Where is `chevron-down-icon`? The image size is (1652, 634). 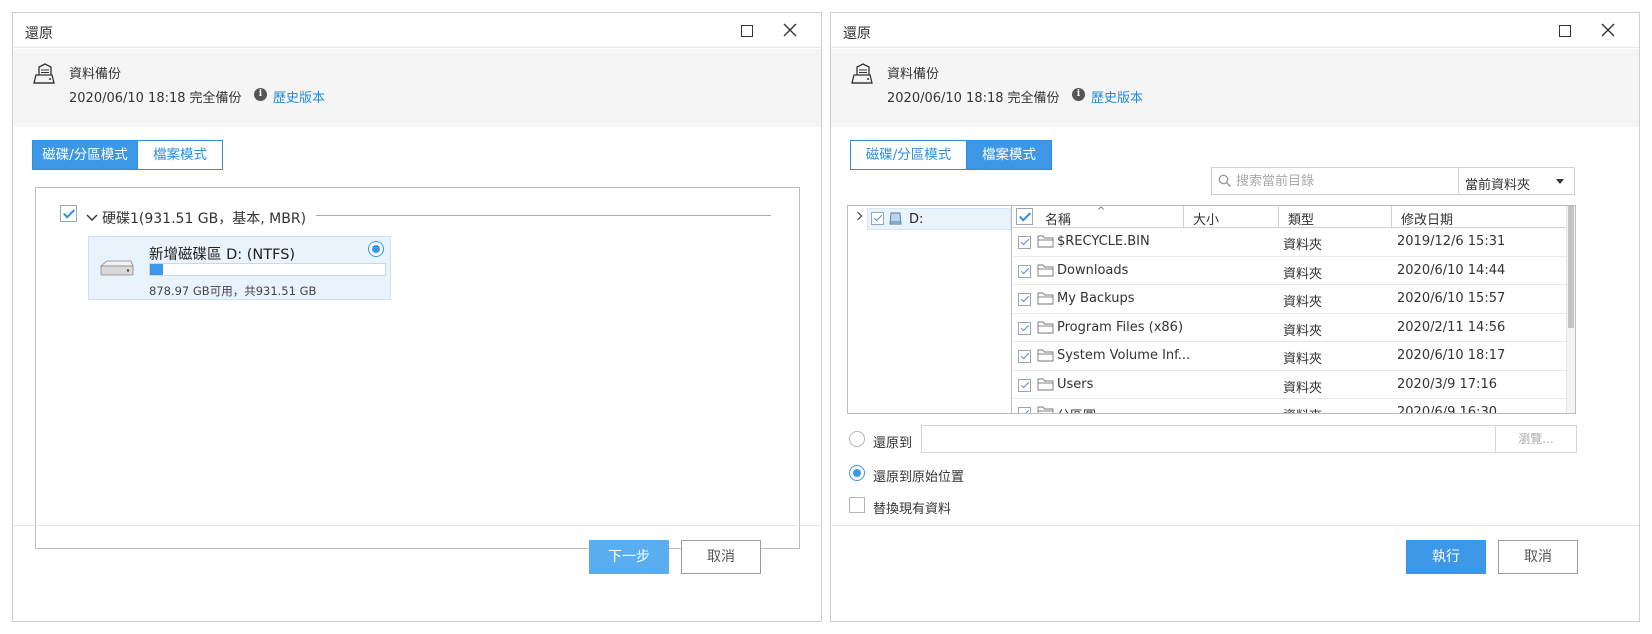
chevron-down-icon is located at coordinates (92, 218).